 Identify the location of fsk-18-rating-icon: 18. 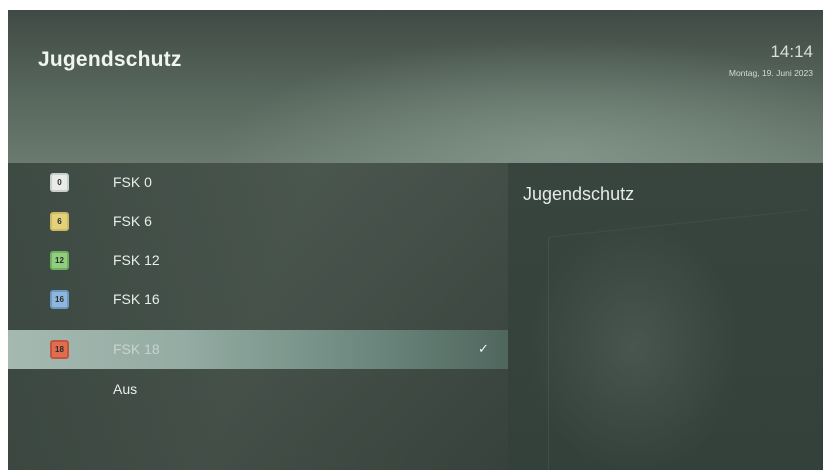
(59, 349).